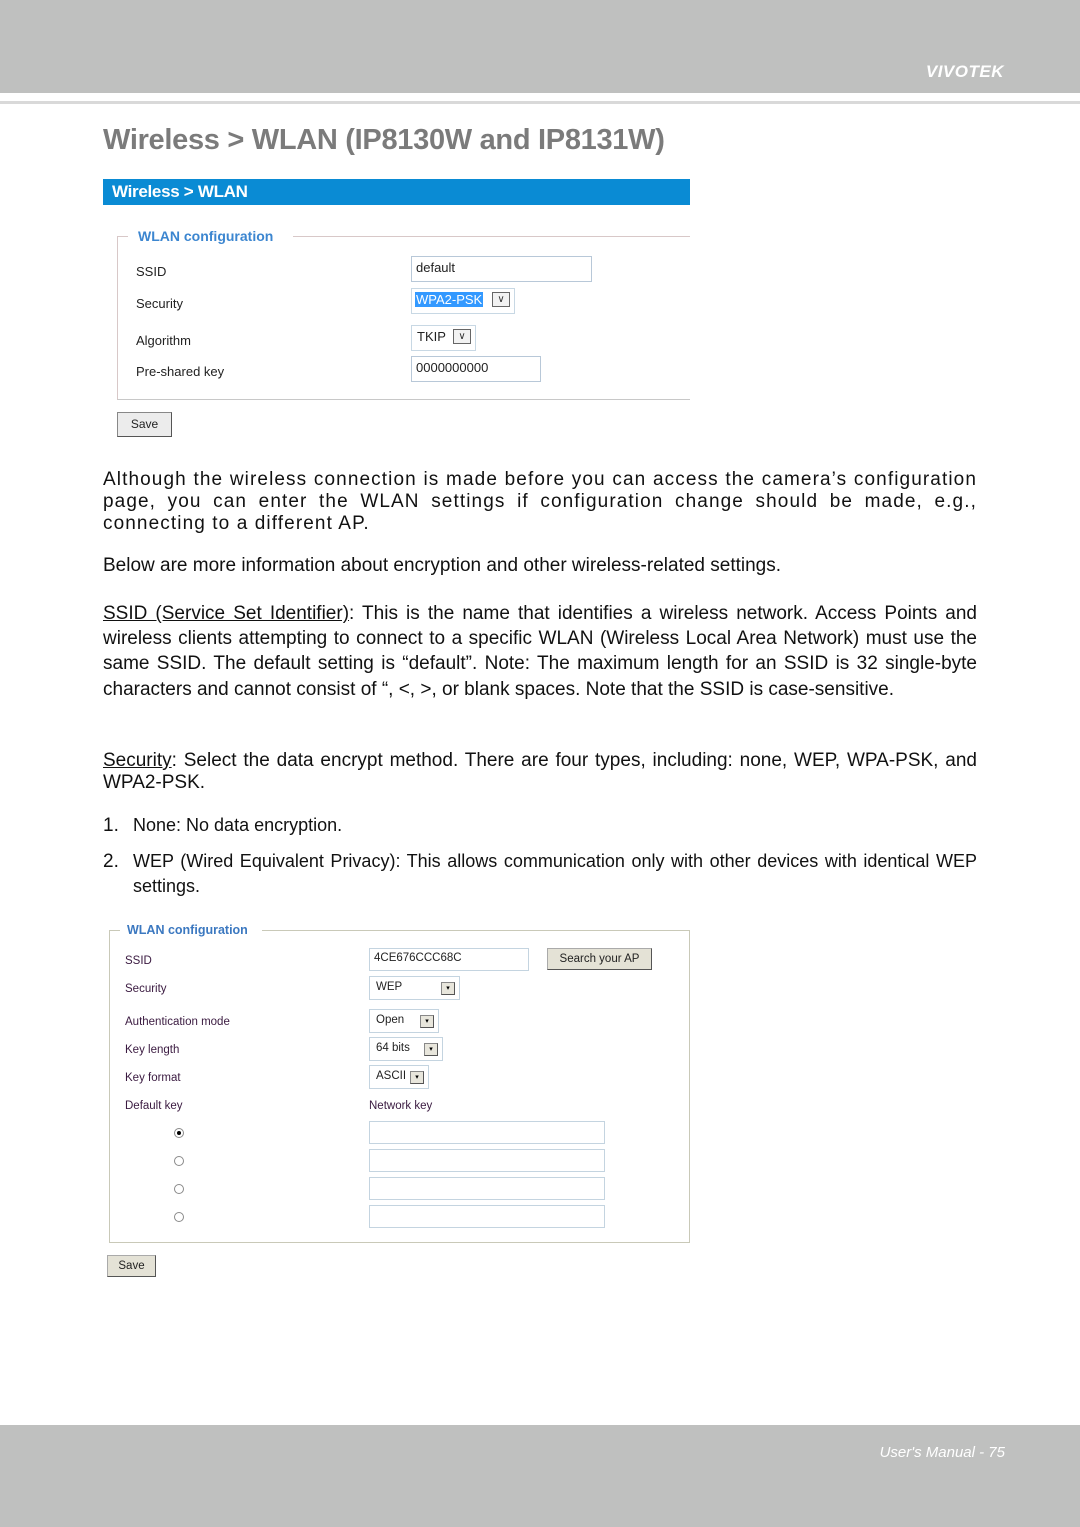 This screenshot has height=1527, width=1080. Describe the element at coordinates (431, 336) in the screenshot. I see `algorithm-selected-value: TKIP` at that location.